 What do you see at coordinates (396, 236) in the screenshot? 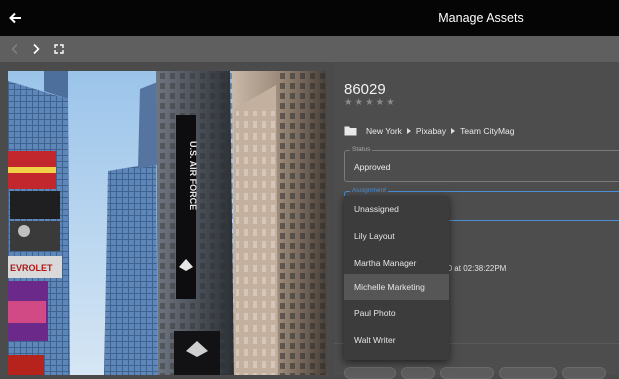
I see `dropdown-option-lily-layout: Lily Layout` at bounding box center [396, 236].